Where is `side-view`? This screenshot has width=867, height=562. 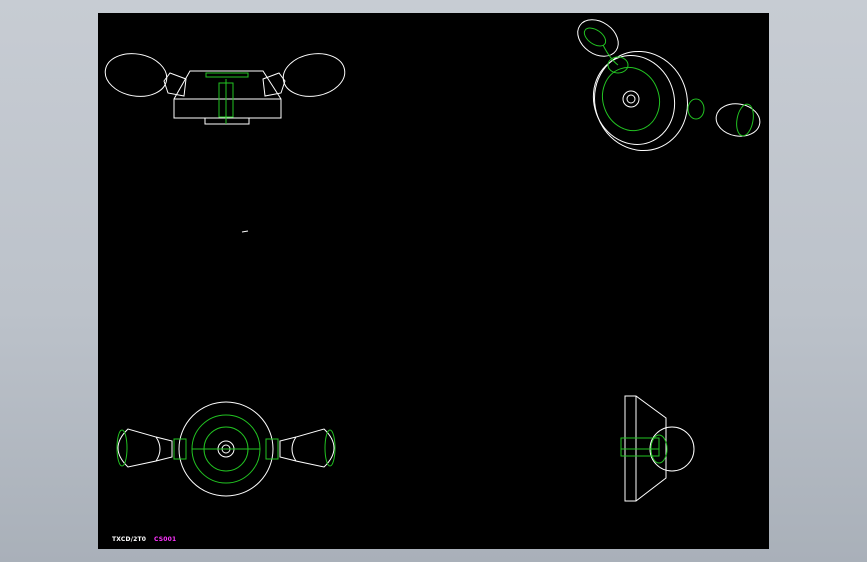 side-view is located at coordinates (657, 448).